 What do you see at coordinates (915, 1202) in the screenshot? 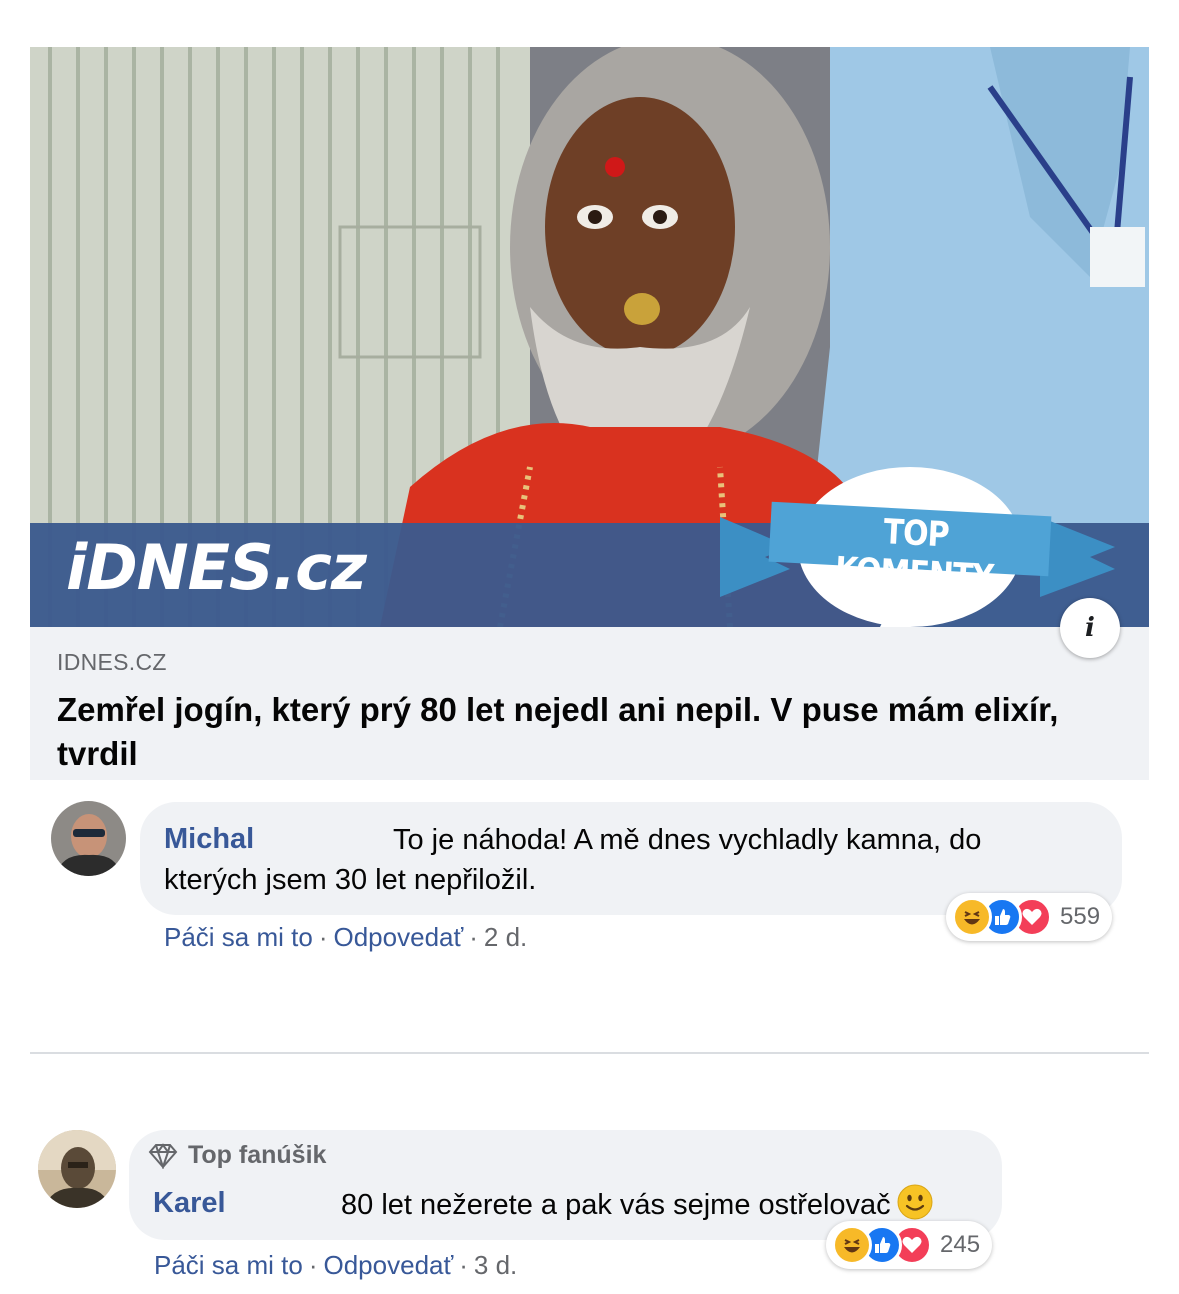
I see `slightly-smiling-face-icon` at bounding box center [915, 1202].